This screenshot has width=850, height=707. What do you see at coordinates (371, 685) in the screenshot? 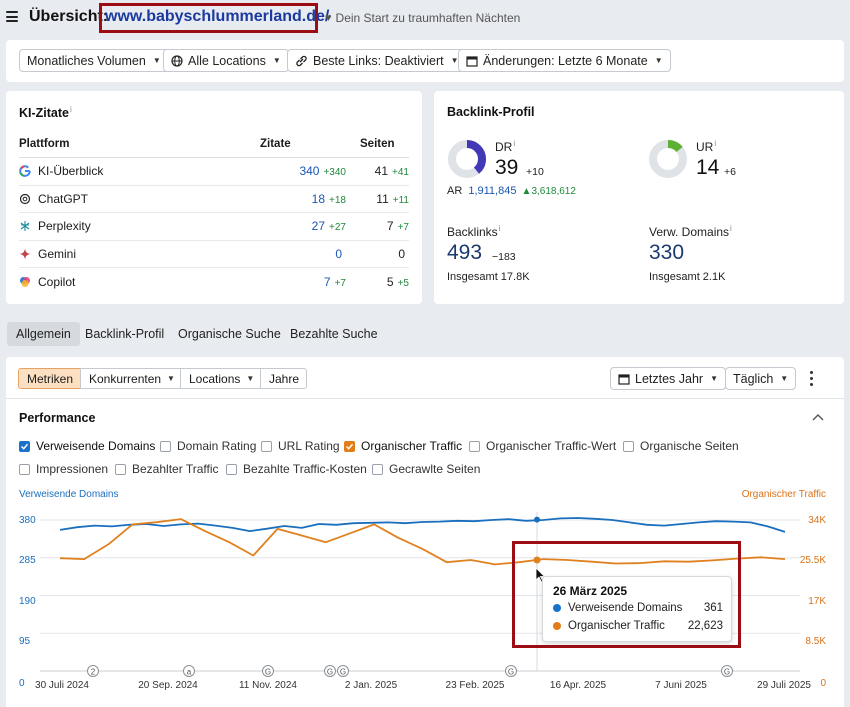
I see `x-tick-label: 2 Jan. 2025` at bounding box center [371, 685].